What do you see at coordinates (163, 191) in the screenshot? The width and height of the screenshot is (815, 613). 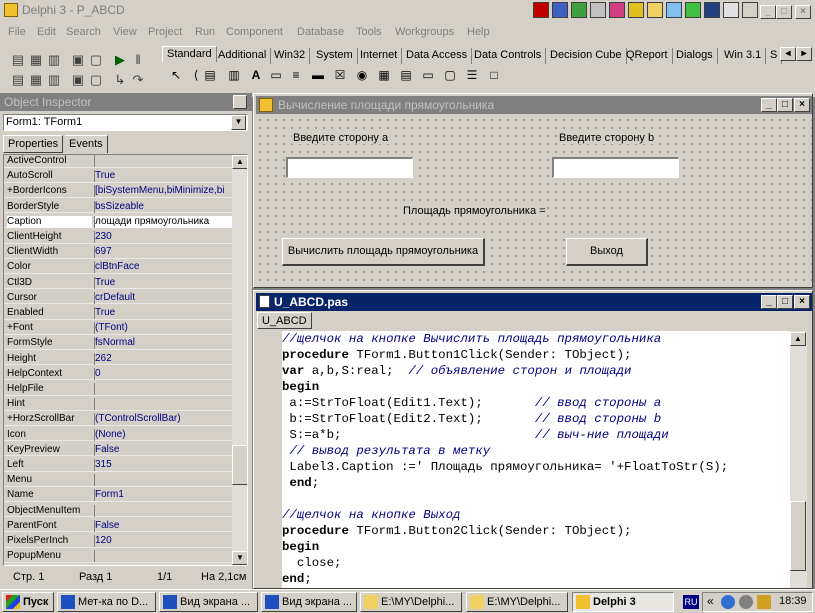 I see `property-value: [biSystemMenu,biMinimize,bi` at bounding box center [163, 191].